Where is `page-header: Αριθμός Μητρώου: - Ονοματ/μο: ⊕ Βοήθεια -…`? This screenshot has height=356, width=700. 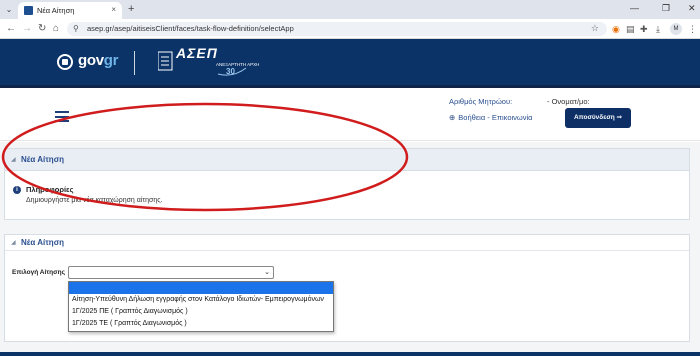 page-header: Αριθμός Μητρώου: - Ονοματ/μο: ⊕ Βοήθεια -… is located at coordinates (350, 116).